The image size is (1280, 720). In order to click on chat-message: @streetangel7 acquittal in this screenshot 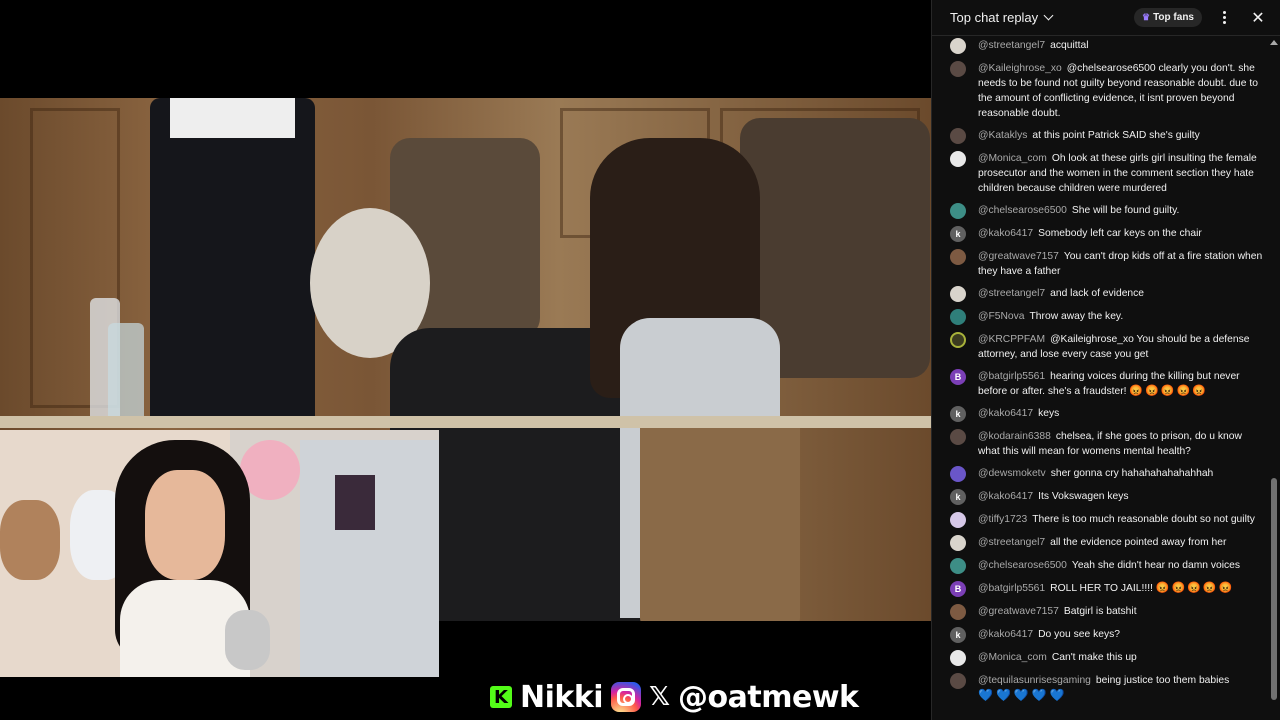, I will do `click(1102, 46)`.